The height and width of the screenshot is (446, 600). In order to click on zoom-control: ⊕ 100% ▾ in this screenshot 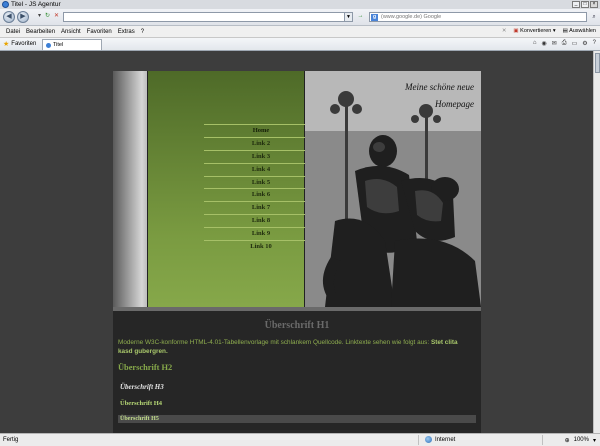, I will do `click(580, 440)`.